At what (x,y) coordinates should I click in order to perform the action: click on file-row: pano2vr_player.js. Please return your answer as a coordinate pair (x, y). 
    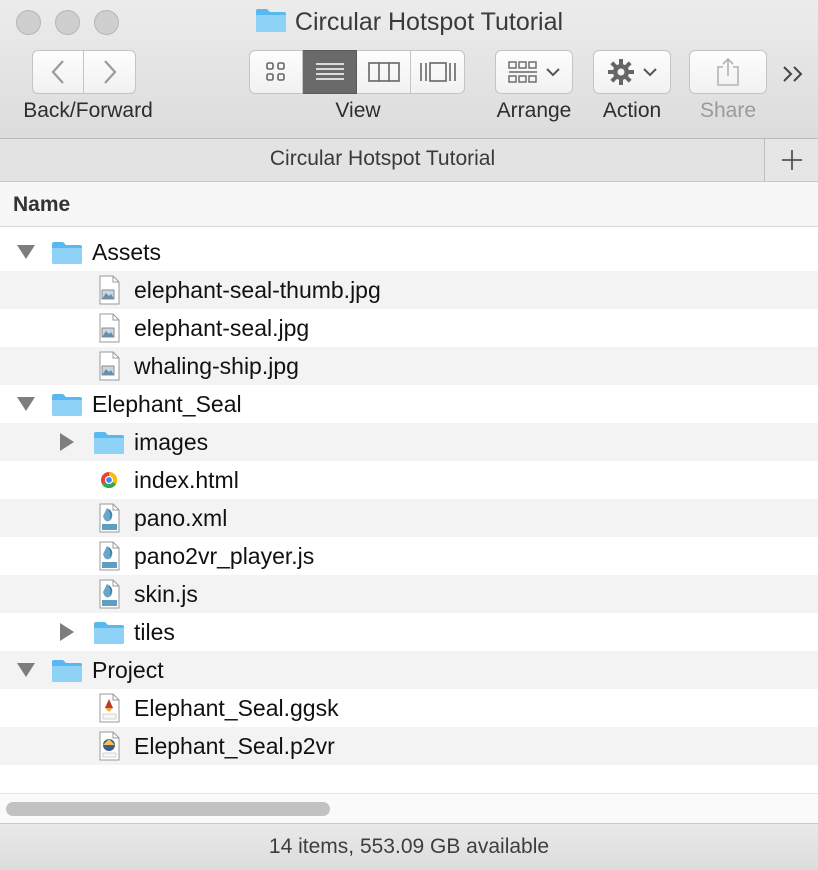
    Looking at the image, I should click on (409, 556).